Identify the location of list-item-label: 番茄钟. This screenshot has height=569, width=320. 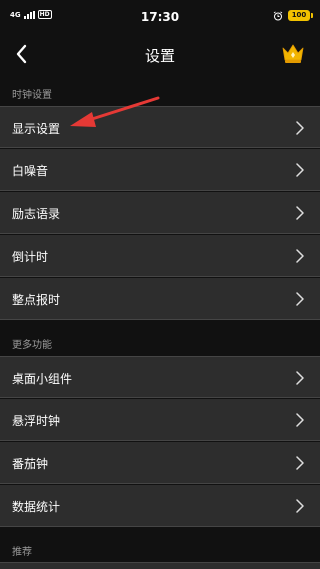
(30, 464).